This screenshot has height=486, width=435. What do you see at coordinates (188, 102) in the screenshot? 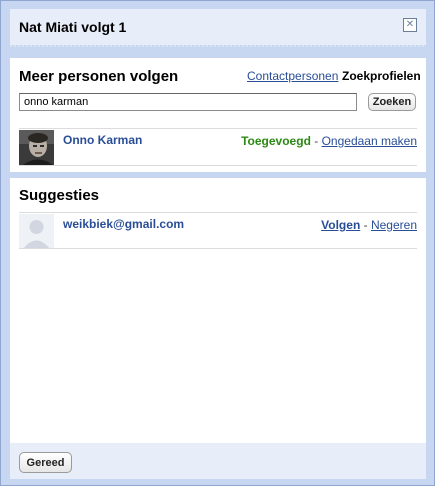
I see `search-input` at bounding box center [188, 102].